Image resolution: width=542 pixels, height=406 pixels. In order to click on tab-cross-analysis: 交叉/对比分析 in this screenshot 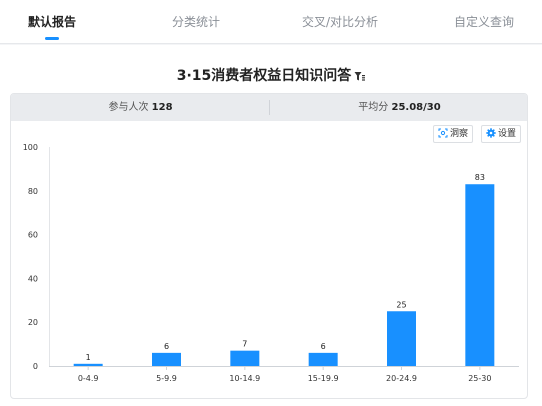, I will do `click(340, 22)`.